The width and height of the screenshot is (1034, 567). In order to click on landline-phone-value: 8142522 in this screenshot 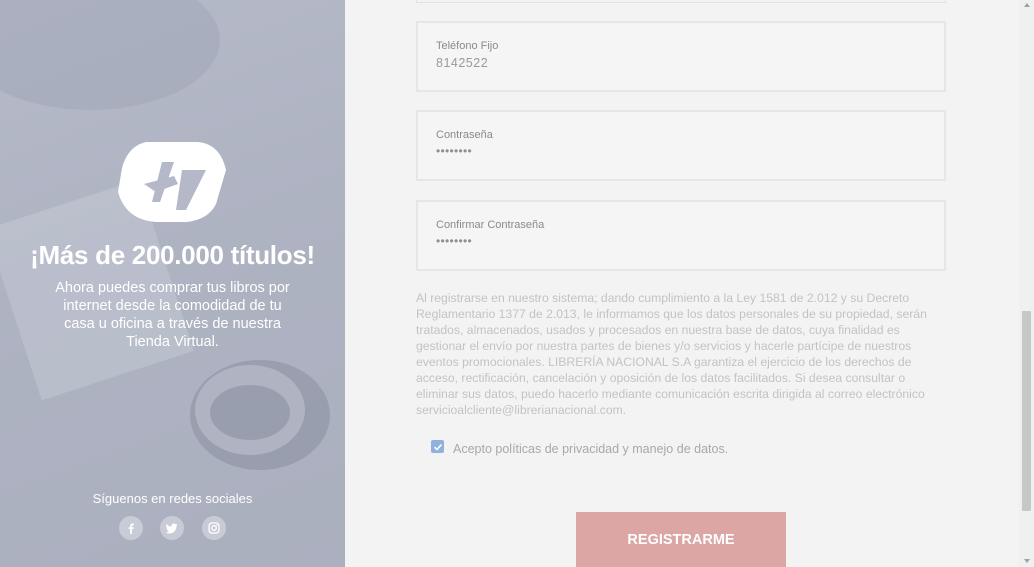, I will do `click(462, 63)`.